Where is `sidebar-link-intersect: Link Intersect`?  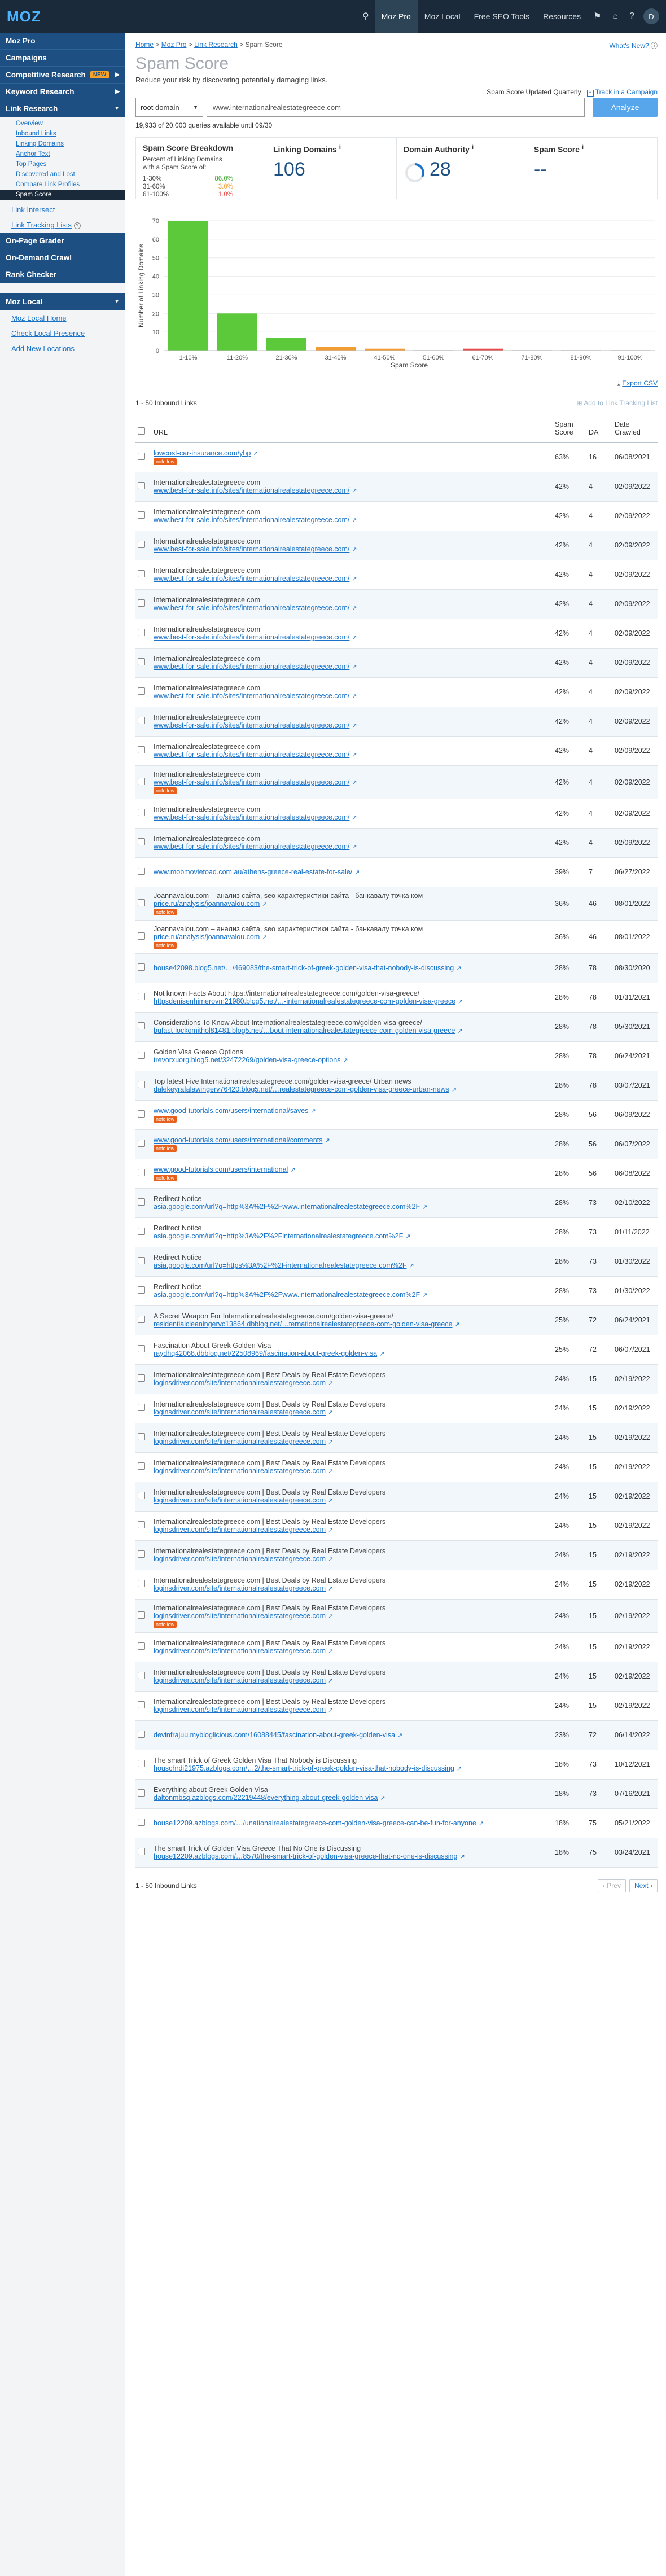 sidebar-link-intersect: Link Intersect is located at coordinates (62, 209).